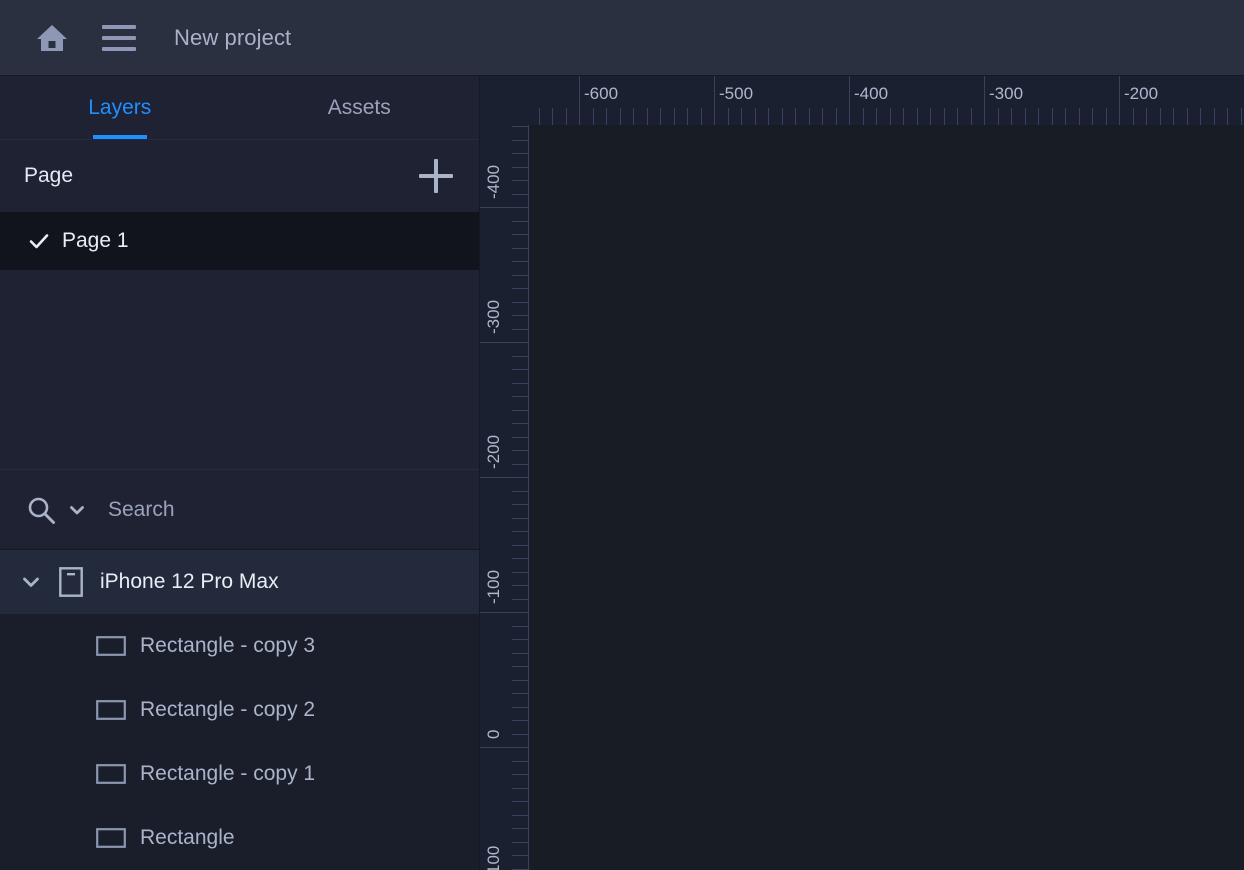 The height and width of the screenshot is (870, 1244). I want to click on tab-assets-label: Assets, so click(359, 107).